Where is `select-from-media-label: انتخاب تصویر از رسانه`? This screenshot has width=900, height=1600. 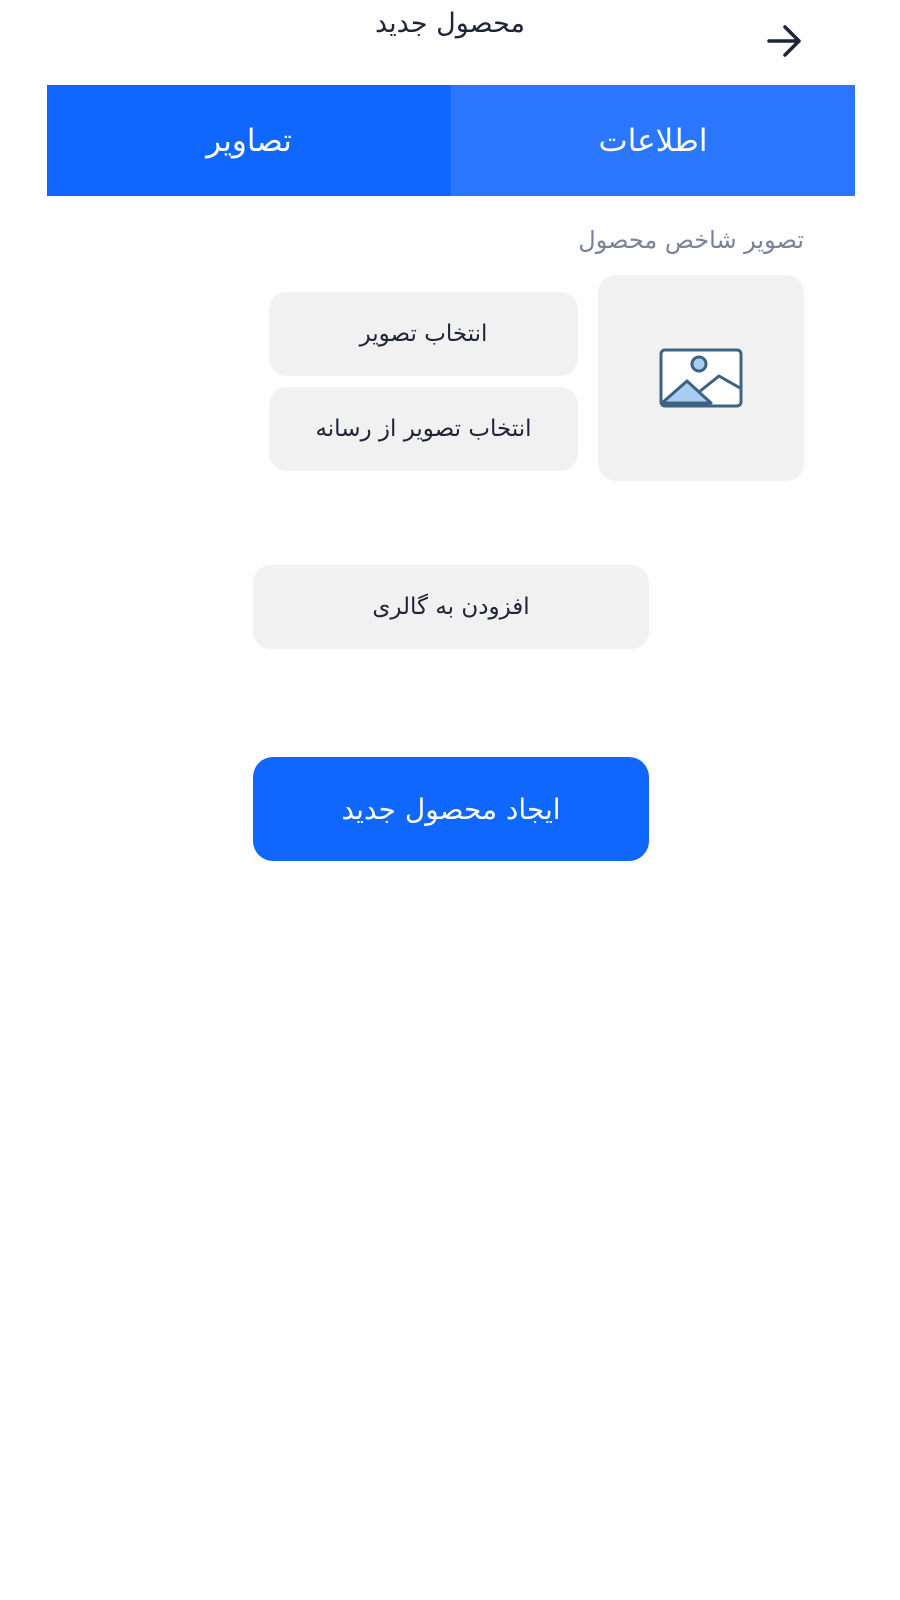 select-from-media-label: انتخاب تصویر از رسانه is located at coordinates (423, 429).